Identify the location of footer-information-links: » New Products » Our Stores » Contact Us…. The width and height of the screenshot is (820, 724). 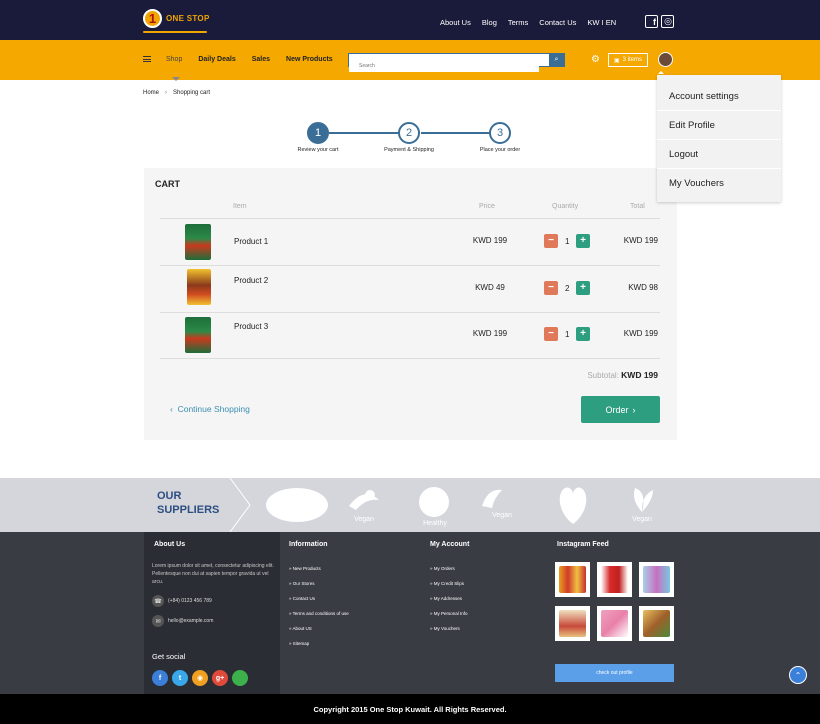
(319, 611).